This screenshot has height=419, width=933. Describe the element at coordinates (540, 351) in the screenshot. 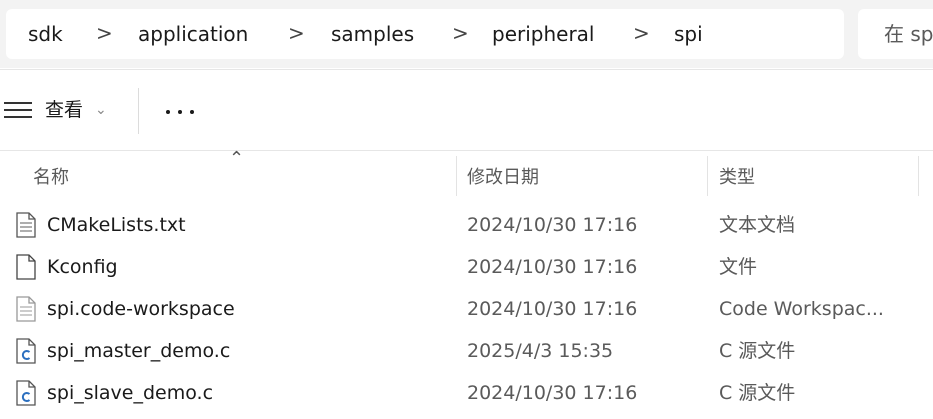

I see `file-date: 2025/4/3 15:35` at that location.